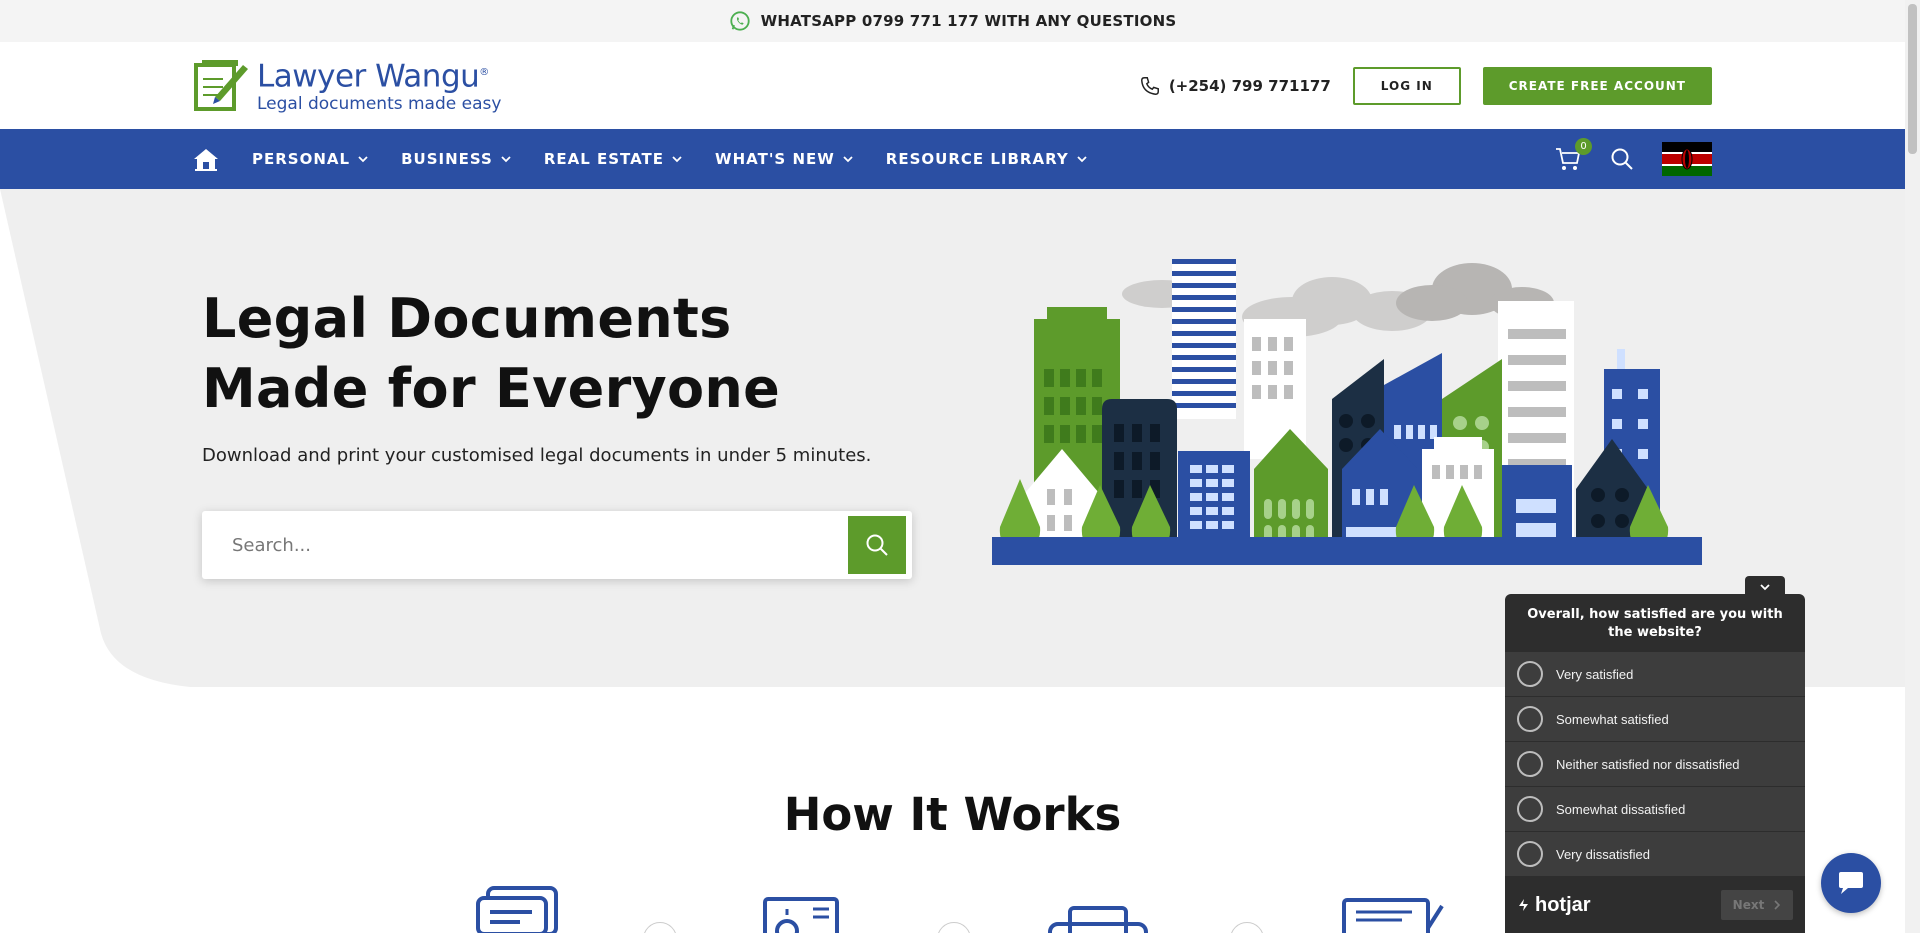  I want to click on whatsapp-banner: WHATSAPP 0799 771 177 WITH ANY QUESTIONS, so click(952, 21).